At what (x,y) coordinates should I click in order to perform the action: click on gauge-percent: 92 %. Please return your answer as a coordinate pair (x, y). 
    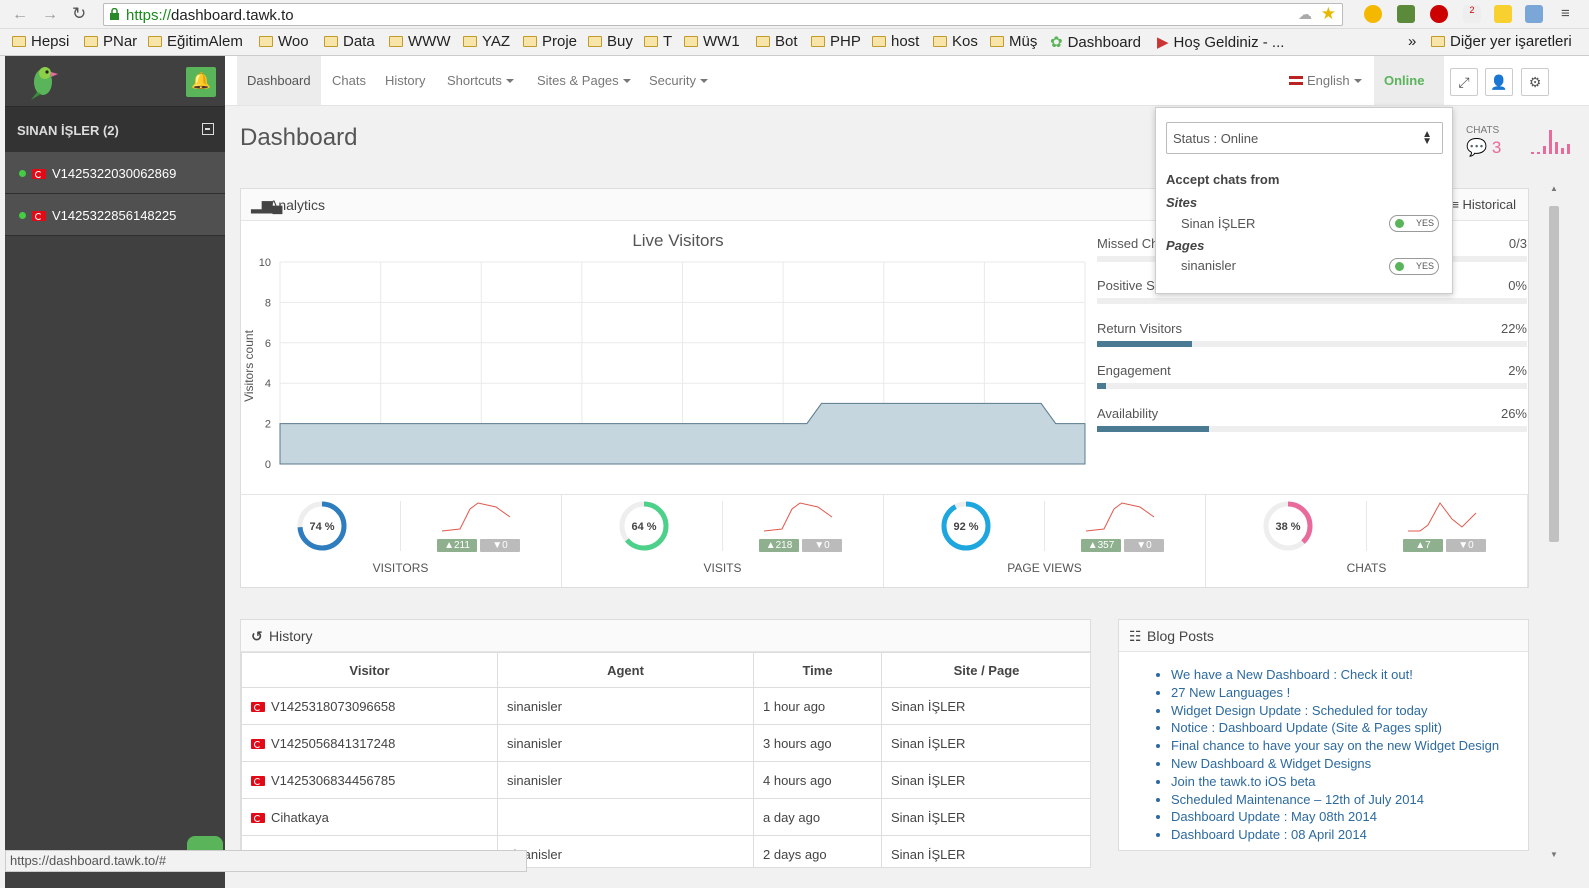
    Looking at the image, I should click on (965, 527).